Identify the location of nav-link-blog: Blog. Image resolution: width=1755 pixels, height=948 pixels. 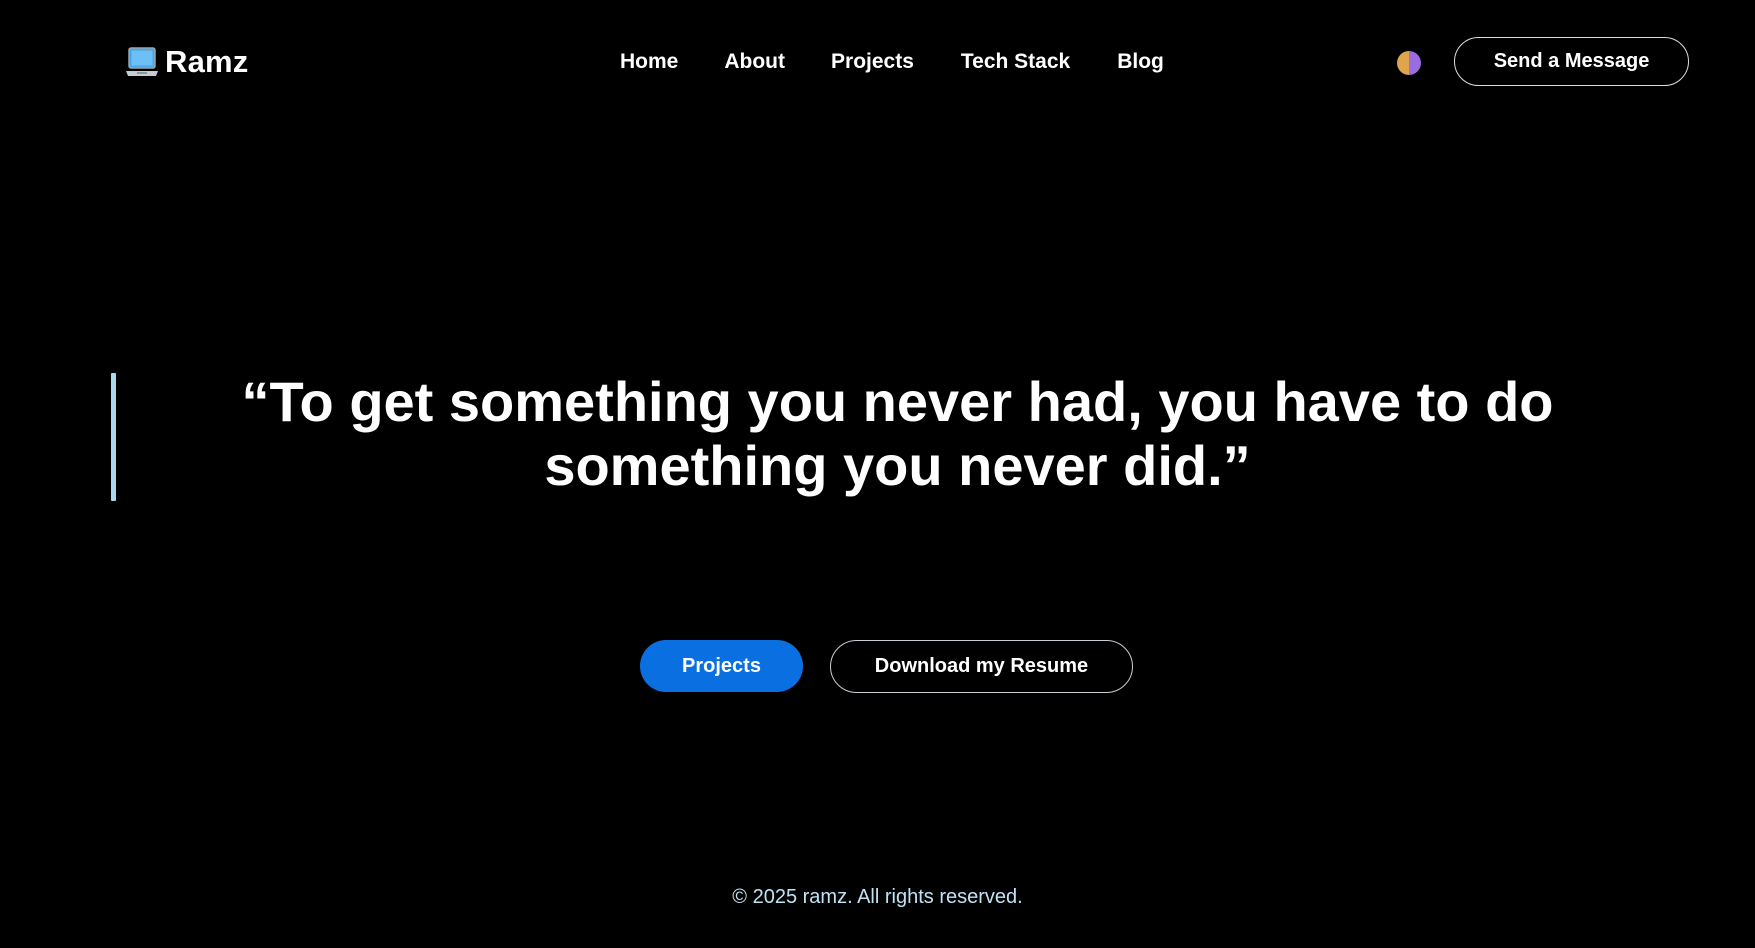
(1140, 62).